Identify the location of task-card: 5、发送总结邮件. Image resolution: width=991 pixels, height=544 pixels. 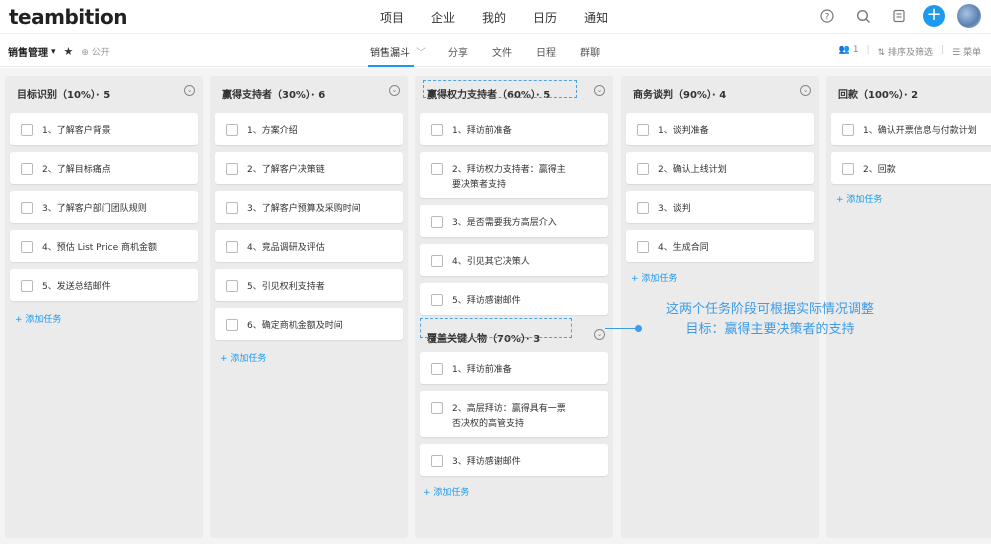
(104, 285).